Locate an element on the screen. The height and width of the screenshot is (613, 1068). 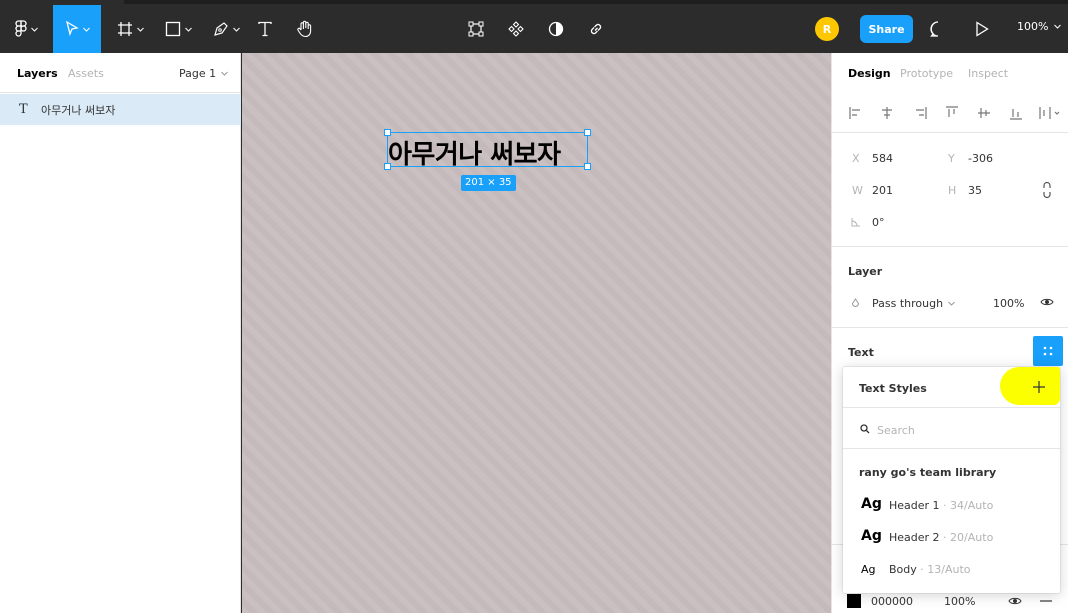
style-name: Header 1 is located at coordinates (914, 505).